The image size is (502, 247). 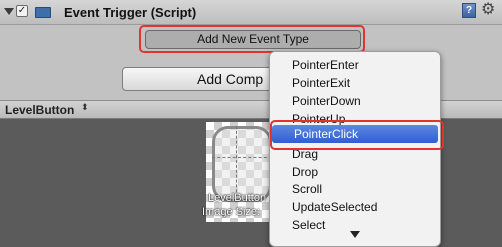 I want to click on slice-guide-horizontal, so click(x=242, y=157).